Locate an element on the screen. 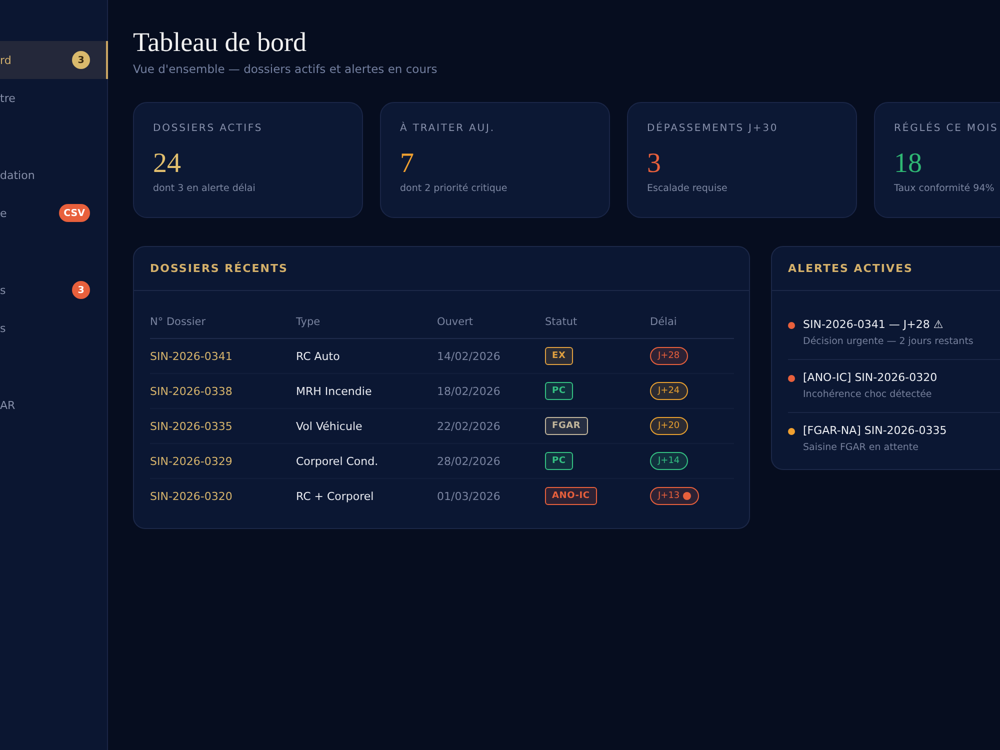 The height and width of the screenshot is (750, 1000). stat-note: Taux conformité 94% is located at coordinates (945, 188).